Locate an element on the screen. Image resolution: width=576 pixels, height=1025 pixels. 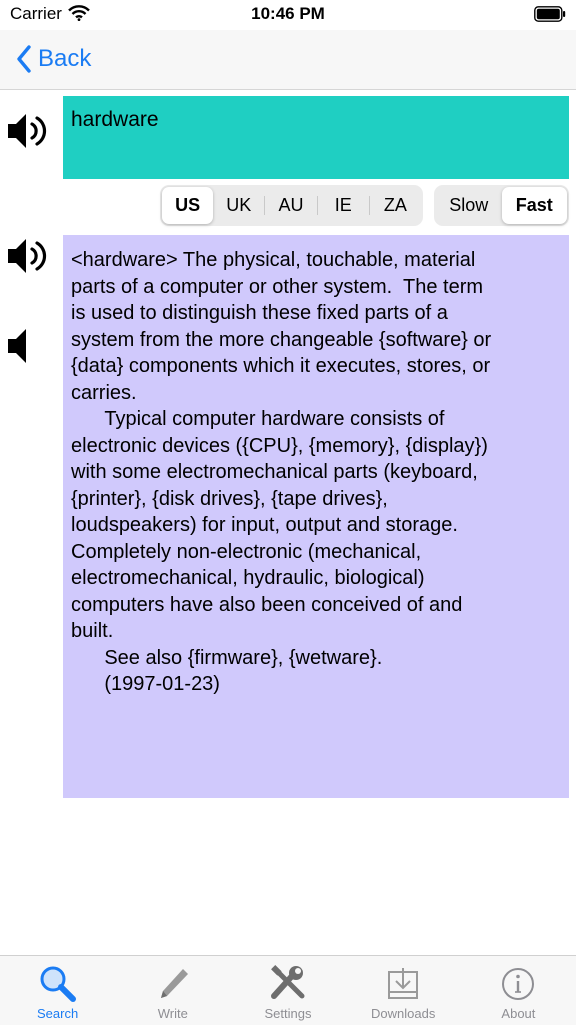
speak-word-icon is located at coordinates (28, 133).